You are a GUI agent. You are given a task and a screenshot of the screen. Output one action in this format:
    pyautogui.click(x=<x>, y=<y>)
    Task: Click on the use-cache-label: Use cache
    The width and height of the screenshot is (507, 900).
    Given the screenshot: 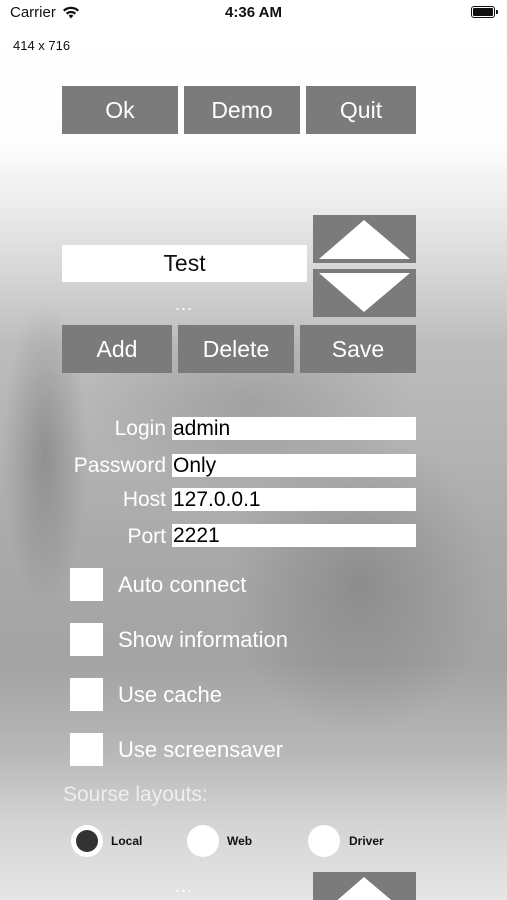 What is the action you would take?
    pyautogui.click(x=170, y=694)
    